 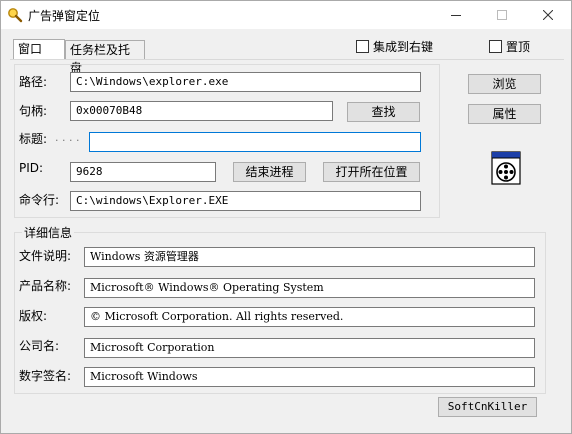 I want to click on end-process-button: 结束进程, so click(x=269, y=172).